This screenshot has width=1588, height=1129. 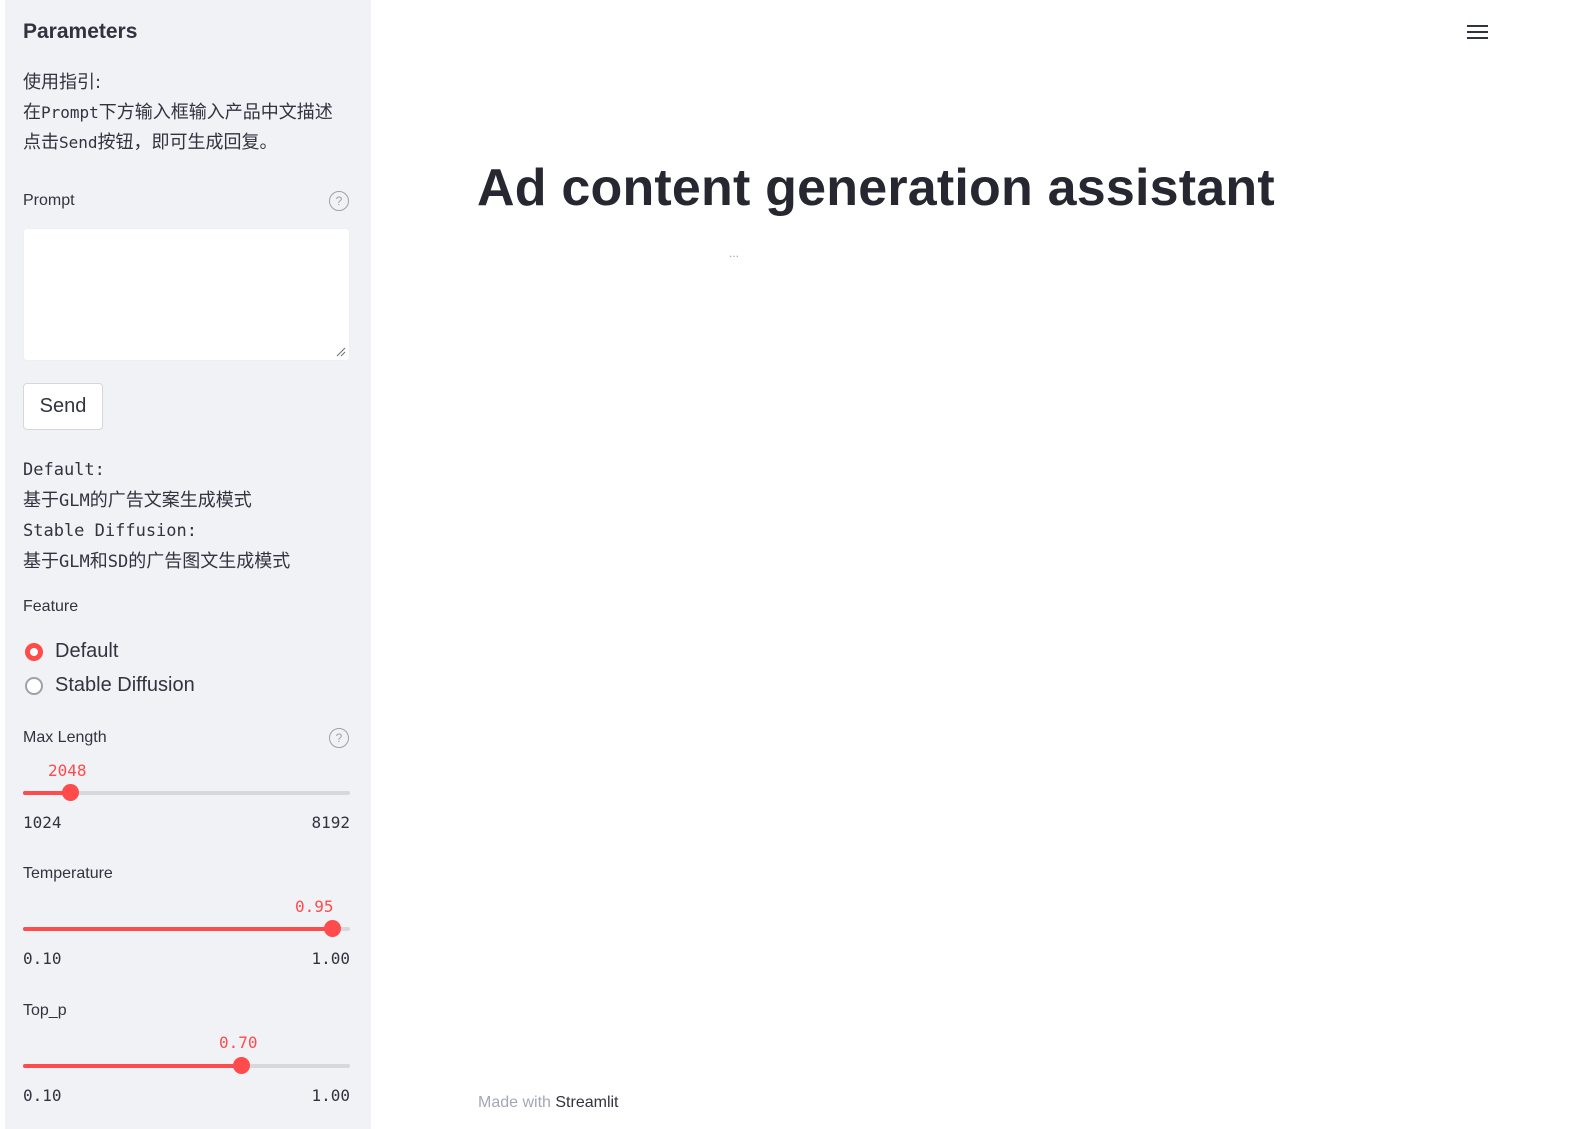 I want to click on sidebar-header: Parameters, so click(x=80, y=31).